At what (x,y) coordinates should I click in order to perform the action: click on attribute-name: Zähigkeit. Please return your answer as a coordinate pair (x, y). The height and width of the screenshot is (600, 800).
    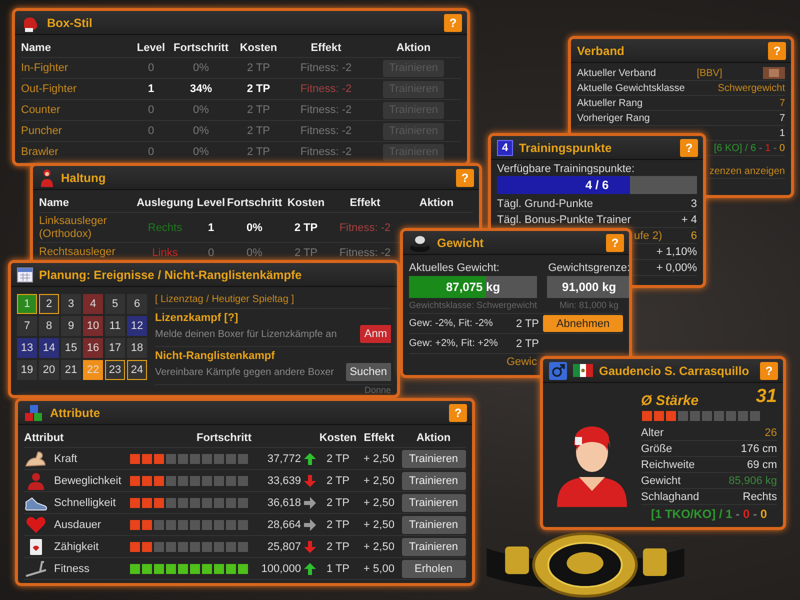
    Looking at the image, I should click on (76, 546).